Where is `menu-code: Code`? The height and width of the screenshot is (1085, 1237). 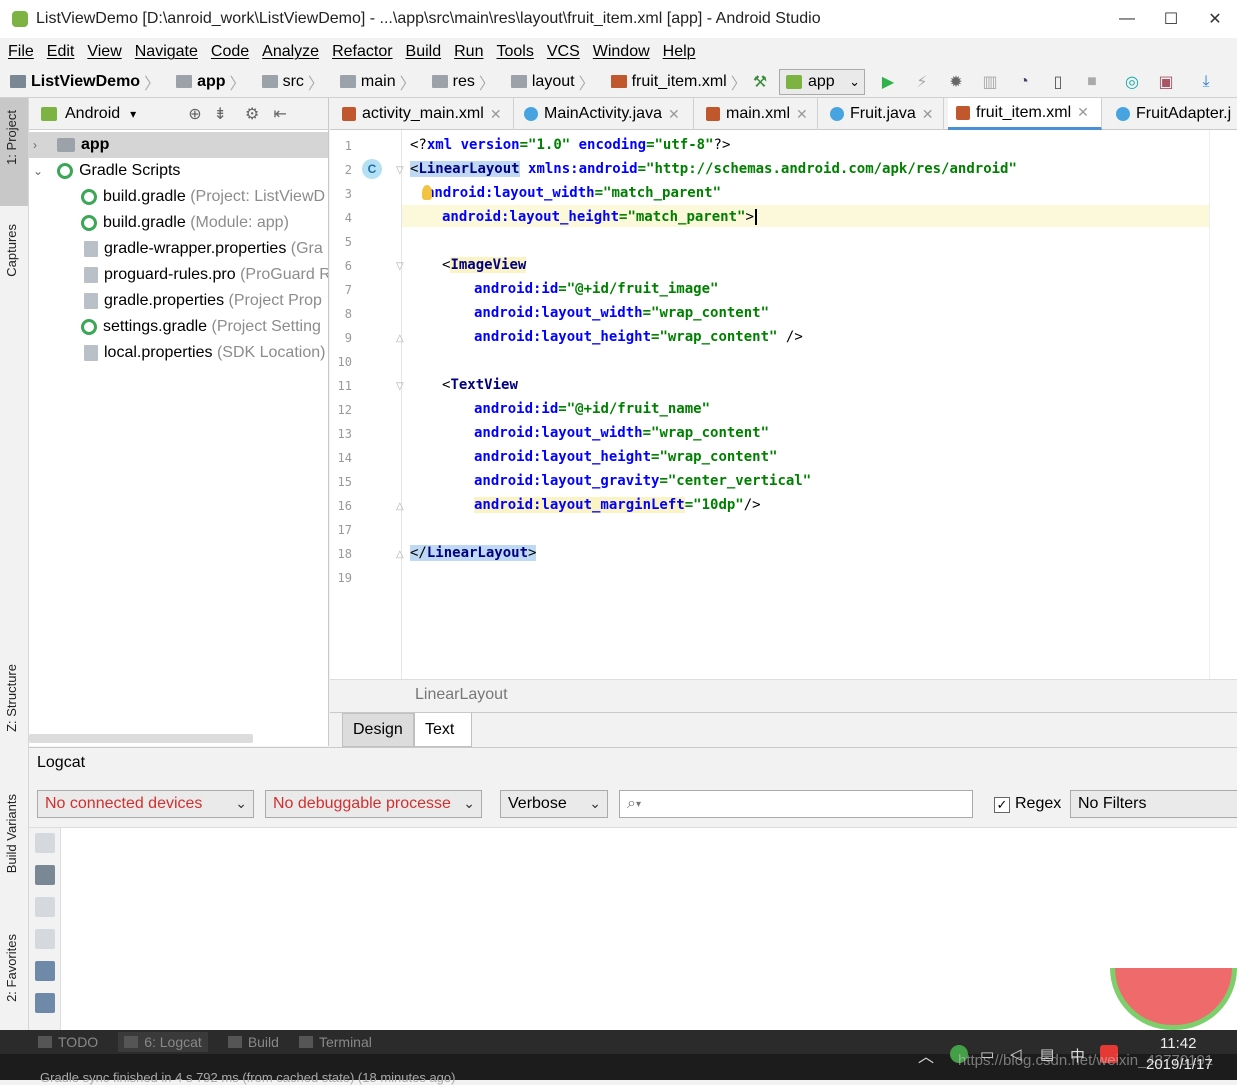 menu-code: Code is located at coordinates (230, 52).